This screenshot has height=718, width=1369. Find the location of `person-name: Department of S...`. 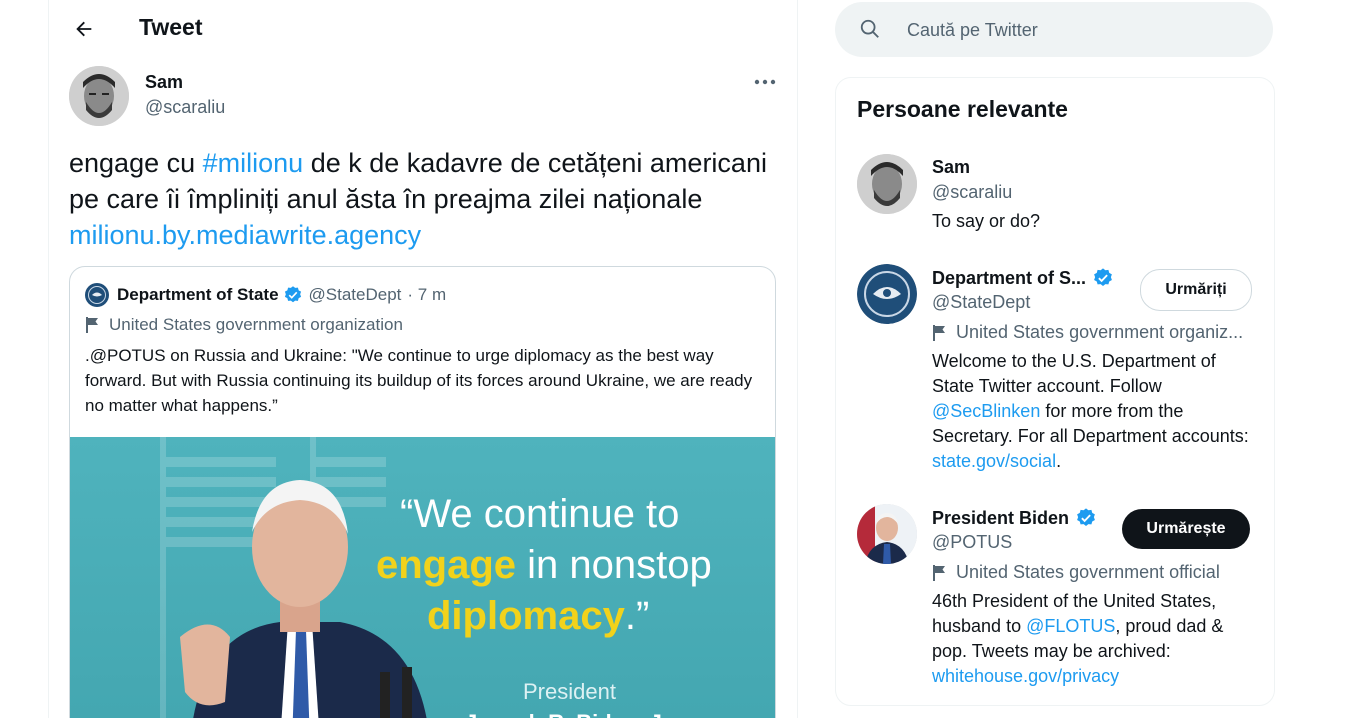

person-name: Department of S... is located at coordinates (1023, 278).